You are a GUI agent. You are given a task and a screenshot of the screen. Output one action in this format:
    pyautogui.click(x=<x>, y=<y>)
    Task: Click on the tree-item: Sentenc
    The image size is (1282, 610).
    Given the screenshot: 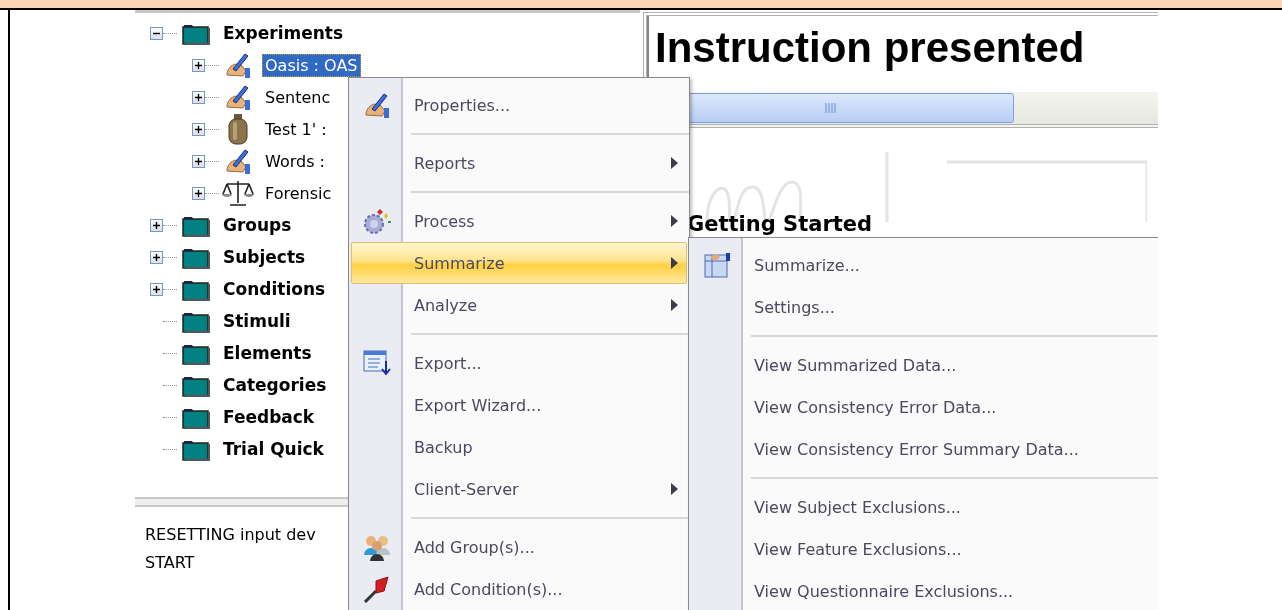 What is the action you would take?
    pyautogui.click(x=298, y=97)
    